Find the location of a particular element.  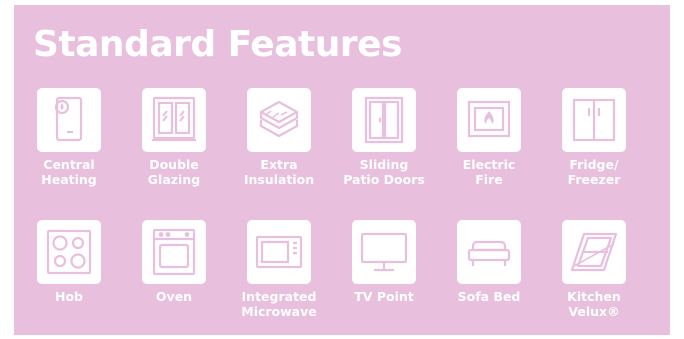

feature-label: Kitchen Velux® is located at coordinates (594, 304).